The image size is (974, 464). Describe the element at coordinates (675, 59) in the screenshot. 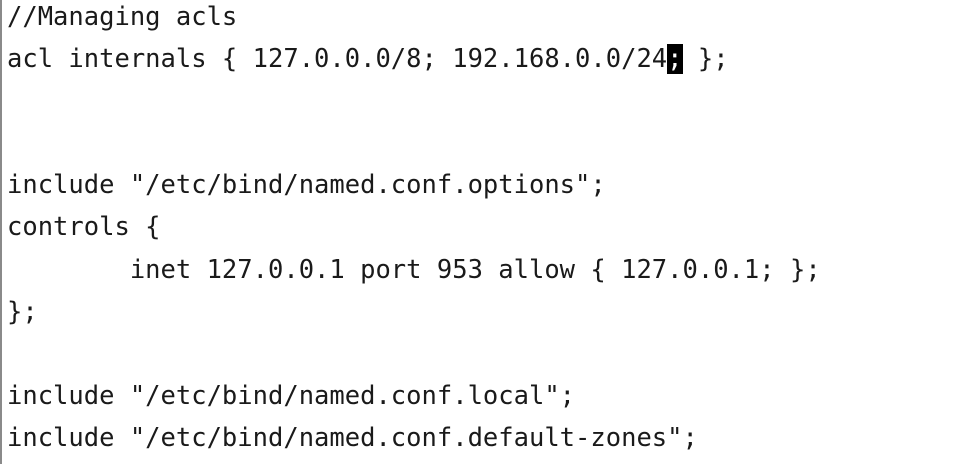

I see `text-cursor: ;` at that location.